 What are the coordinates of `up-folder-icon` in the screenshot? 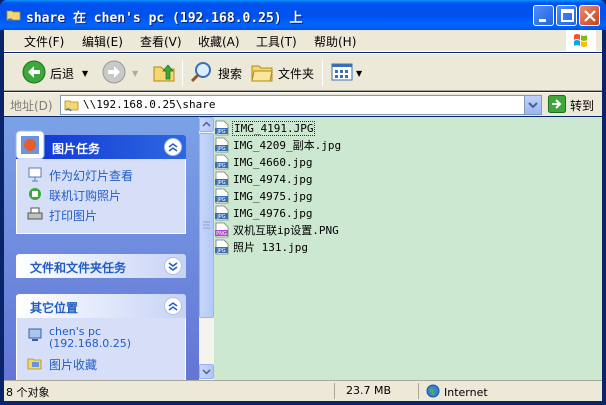 It's located at (164, 73).